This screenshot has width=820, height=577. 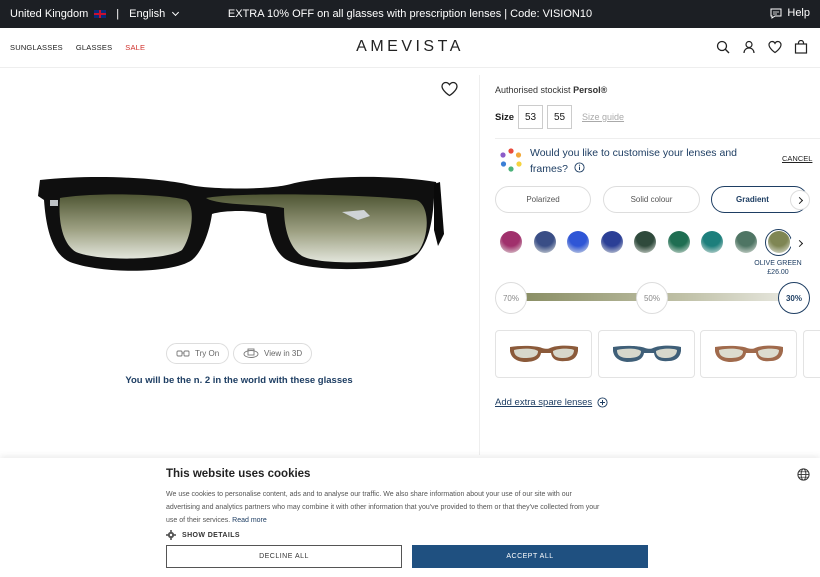 I want to click on column-divider, so click(x=479, y=265).